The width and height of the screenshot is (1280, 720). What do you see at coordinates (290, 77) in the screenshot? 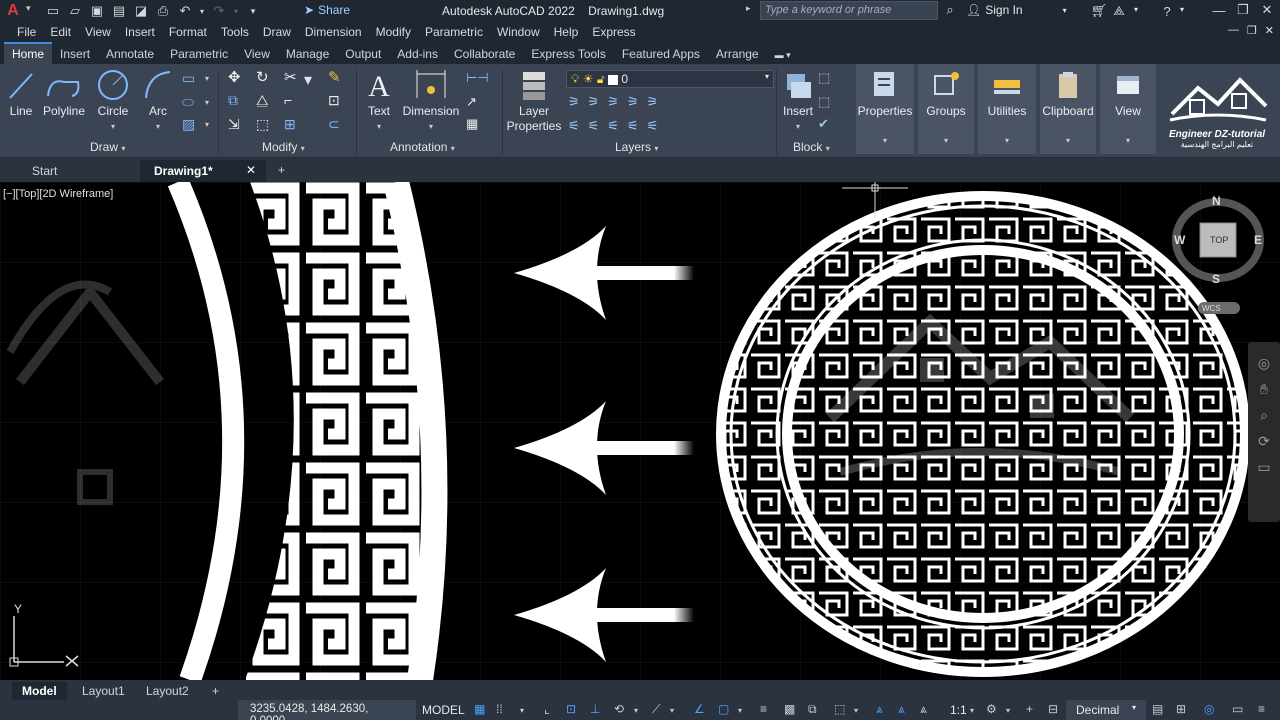
I see `trim-icon: ✂` at bounding box center [290, 77].